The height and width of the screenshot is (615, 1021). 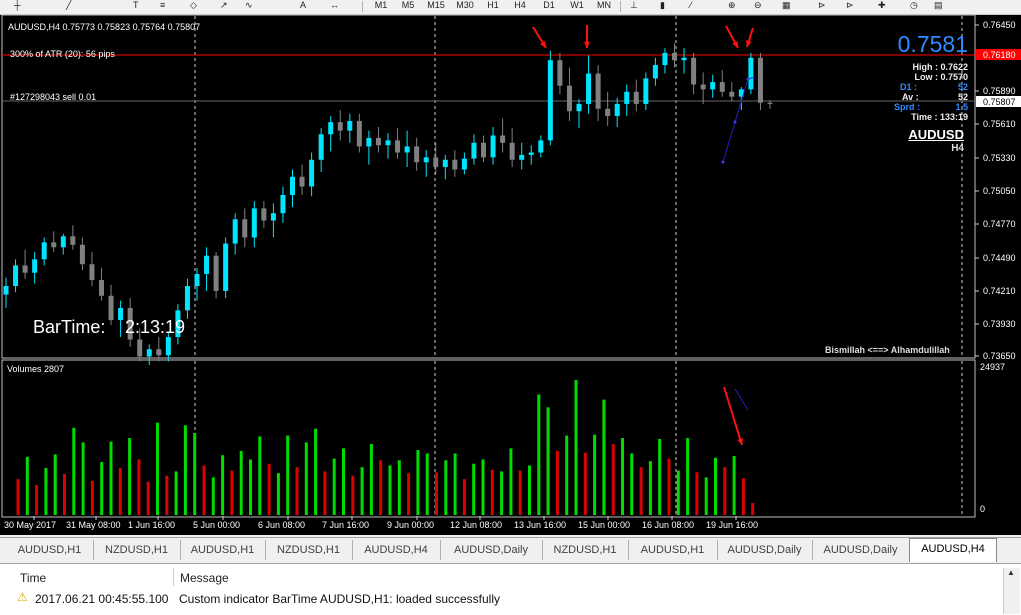 I want to click on more-tools-icon: ↔, so click(x=334, y=6).